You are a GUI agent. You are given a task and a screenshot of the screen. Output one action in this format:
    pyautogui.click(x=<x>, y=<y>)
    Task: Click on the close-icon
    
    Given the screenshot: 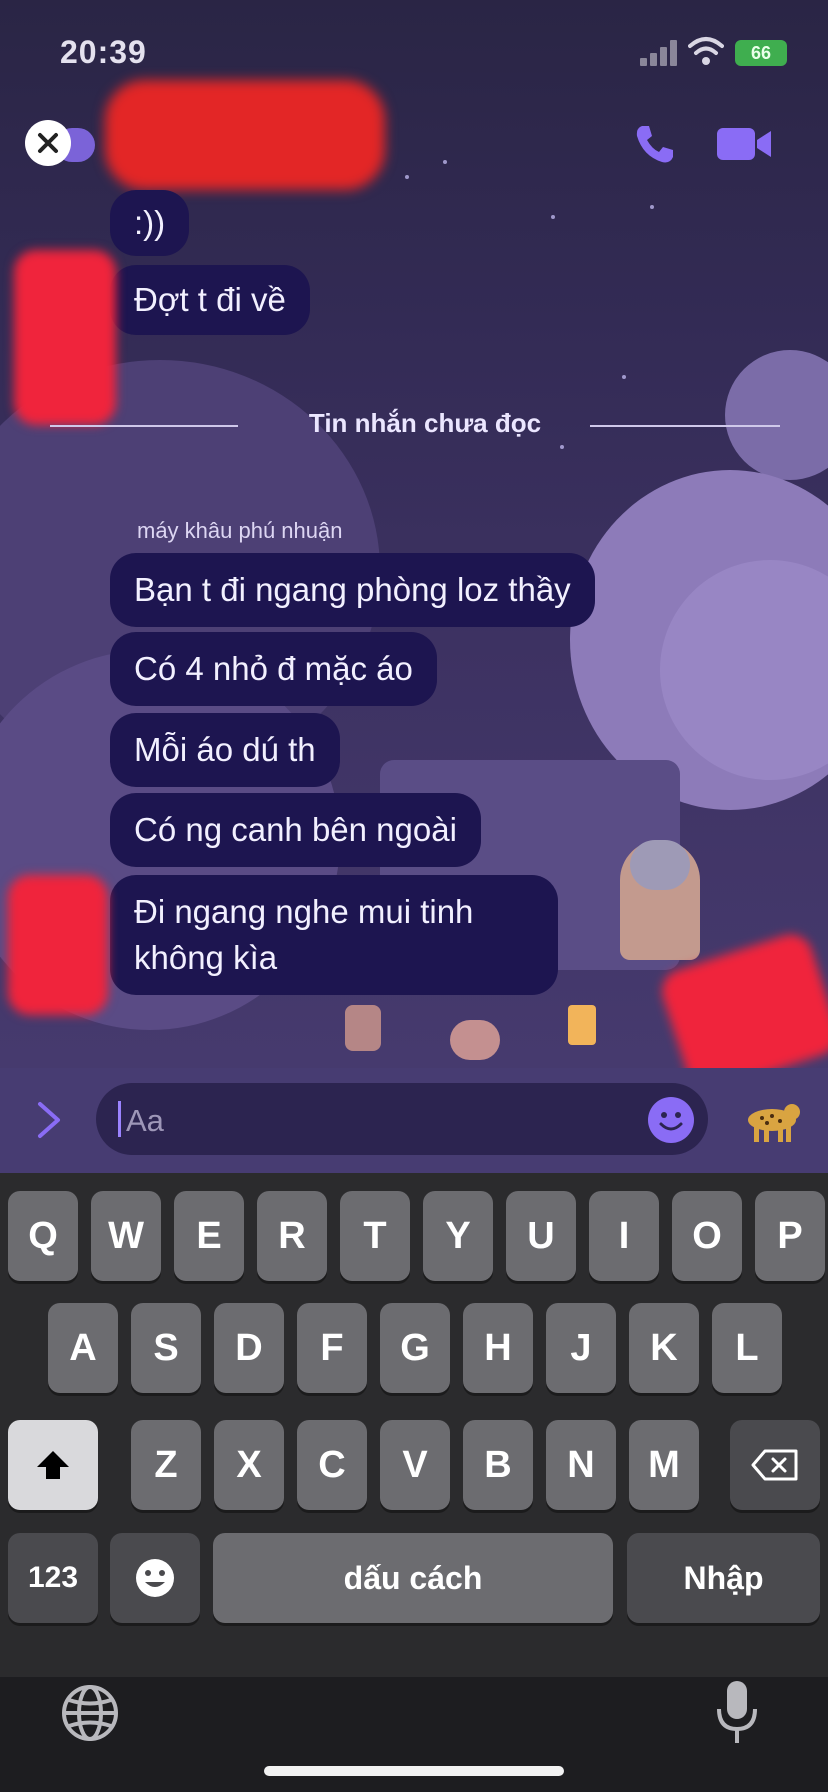 What is the action you would take?
    pyautogui.click(x=48, y=143)
    